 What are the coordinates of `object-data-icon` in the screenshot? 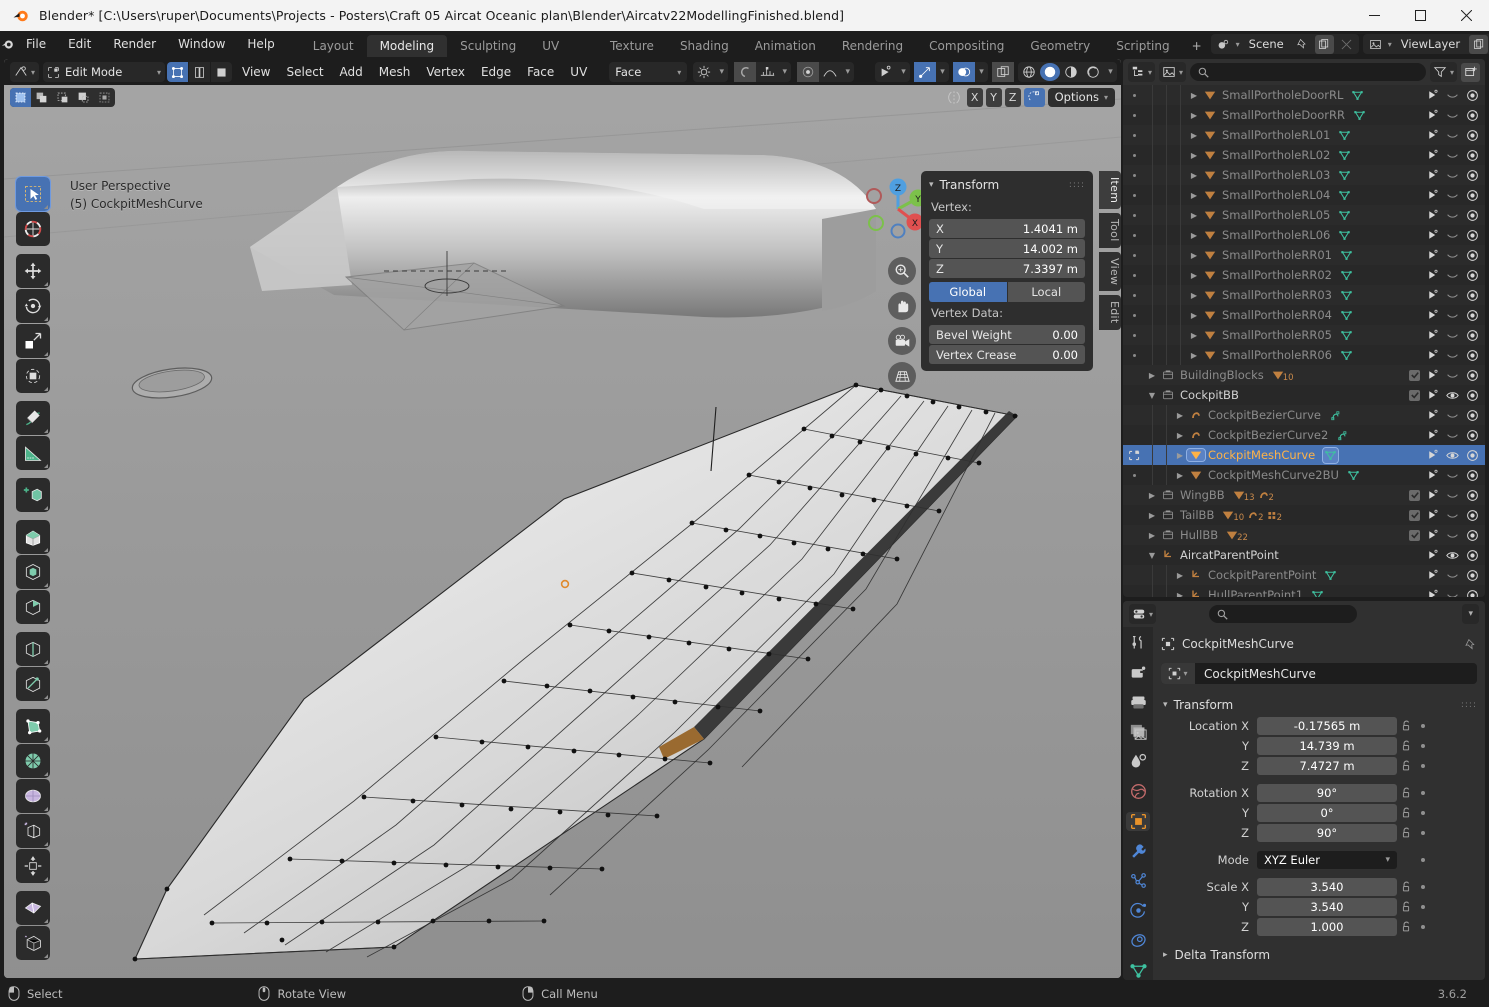 It's located at (1331, 455).